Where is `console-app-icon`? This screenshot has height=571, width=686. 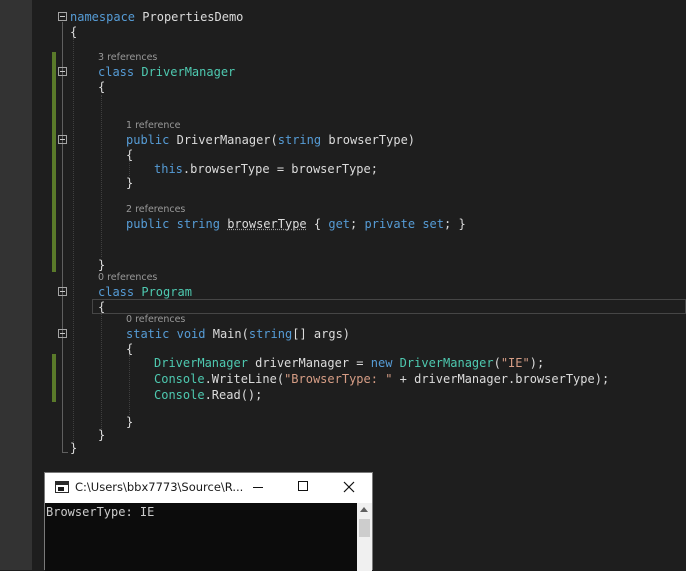 console-app-icon is located at coordinates (62, 487).